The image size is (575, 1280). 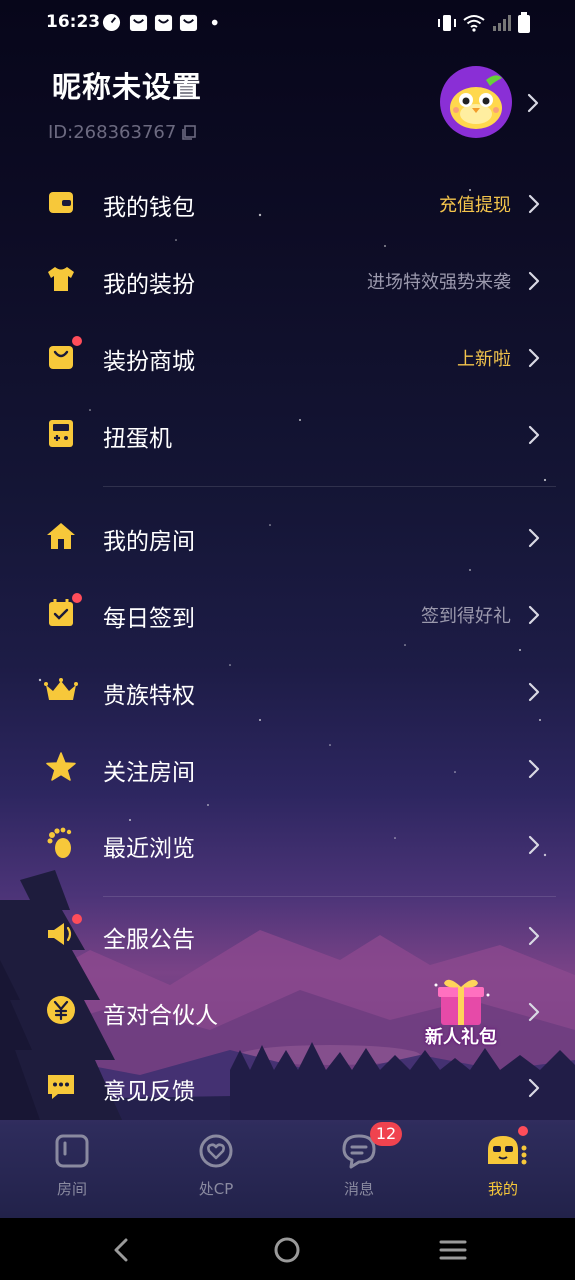 I want to click on avatar, so click(x=476, y=102).